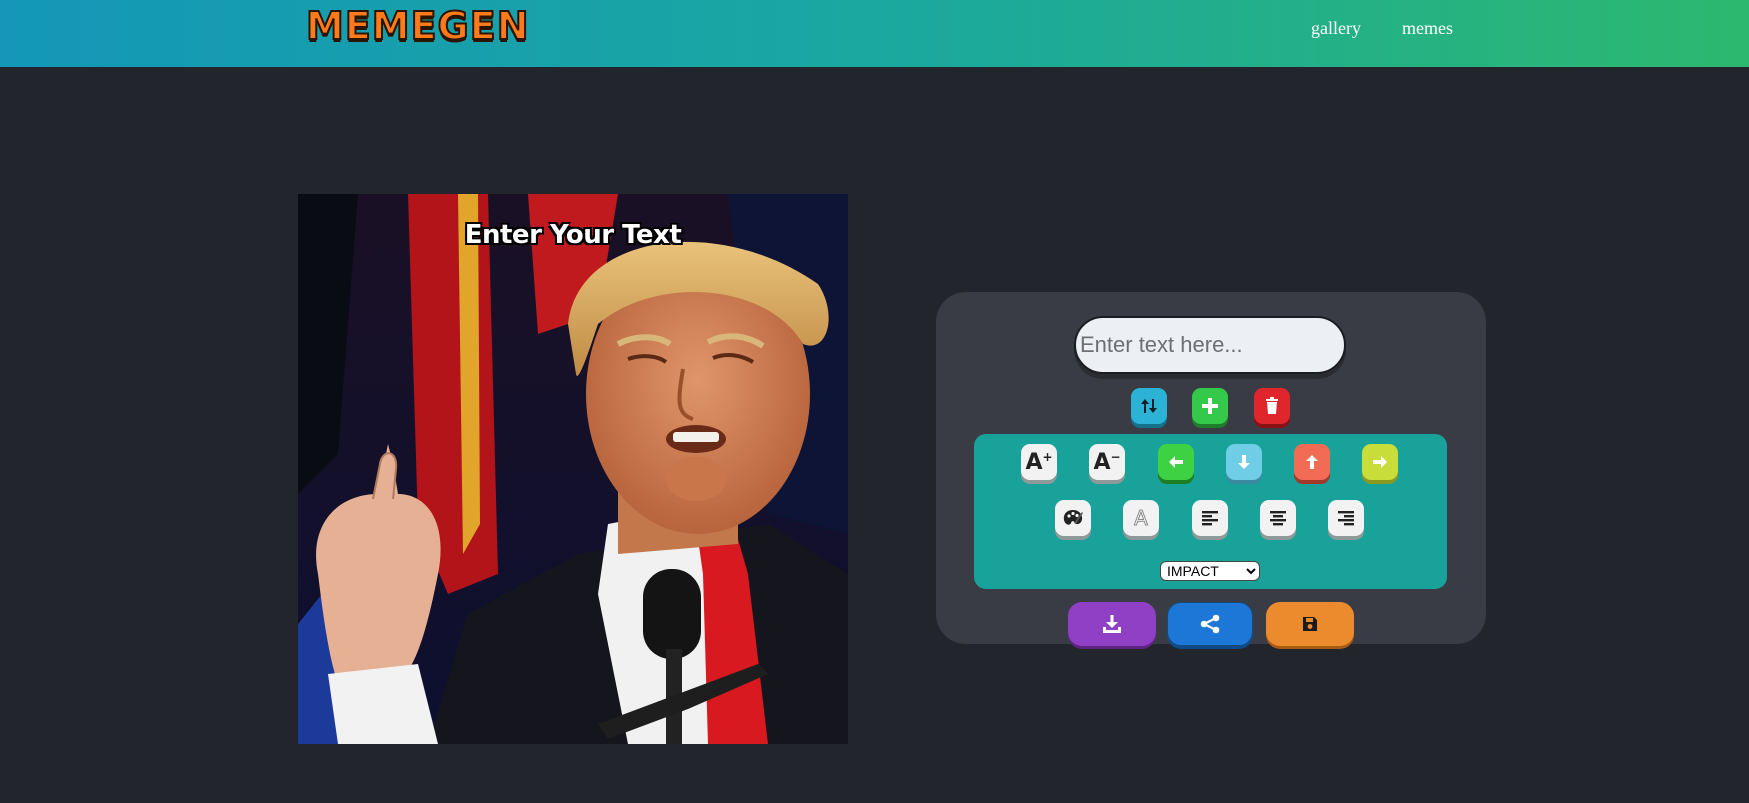 This screenshot has height=803, width=1749. I want to click on meme-top-text: Enter Your Text, so click(573, 235).